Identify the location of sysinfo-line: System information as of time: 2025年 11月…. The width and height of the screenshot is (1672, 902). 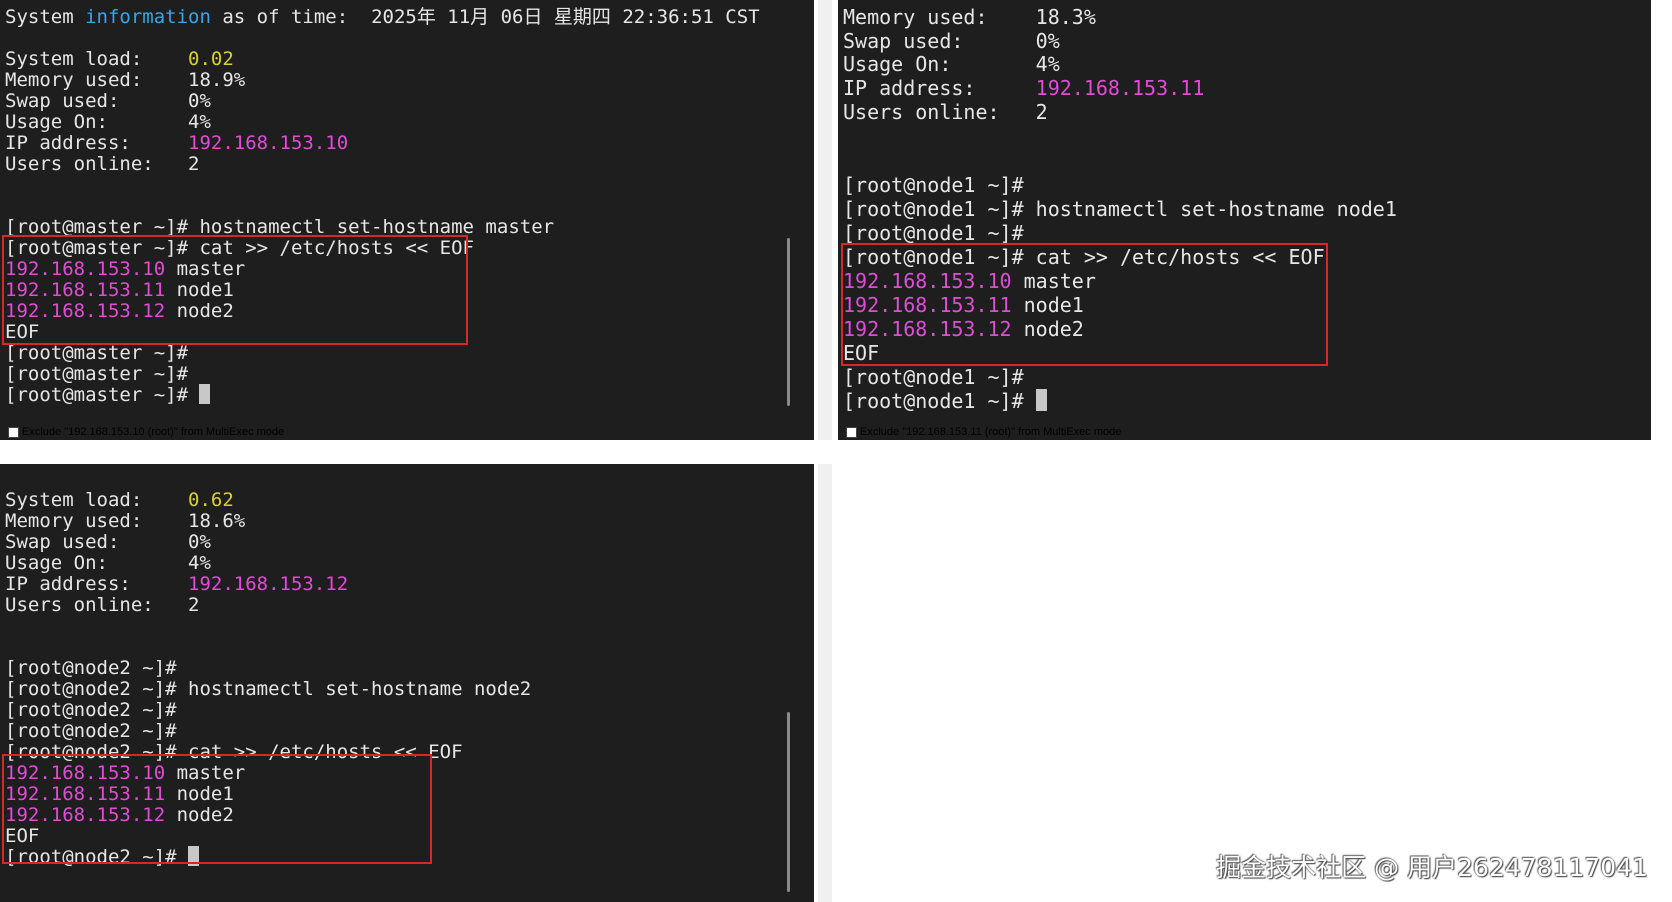
(382, 17).